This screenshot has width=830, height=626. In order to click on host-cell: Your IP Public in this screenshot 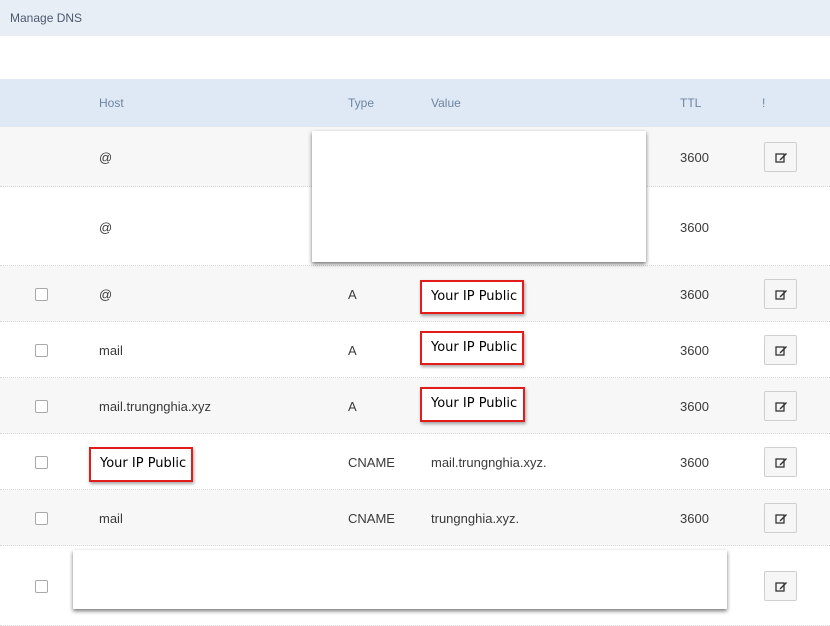, I will do `click(143, 463)`.